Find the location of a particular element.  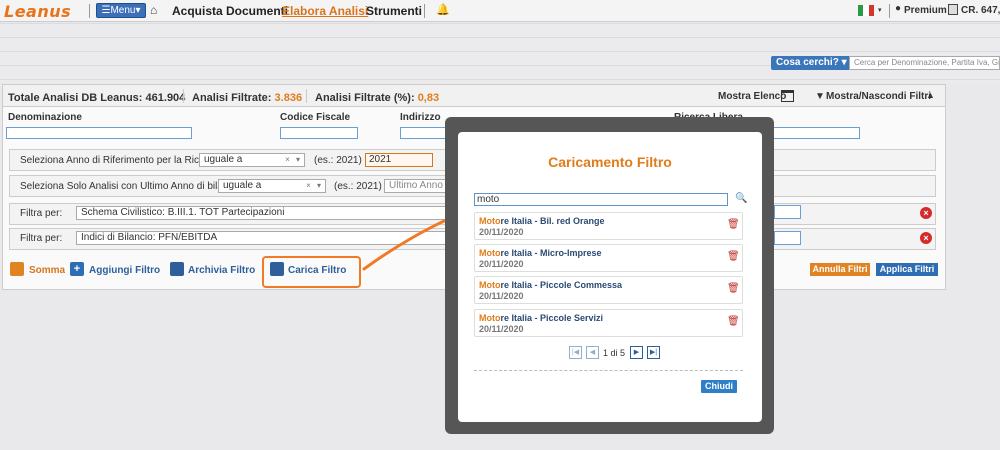

col-codice-fiscale: Codice Fiscale is located at coordinates (315, 117).